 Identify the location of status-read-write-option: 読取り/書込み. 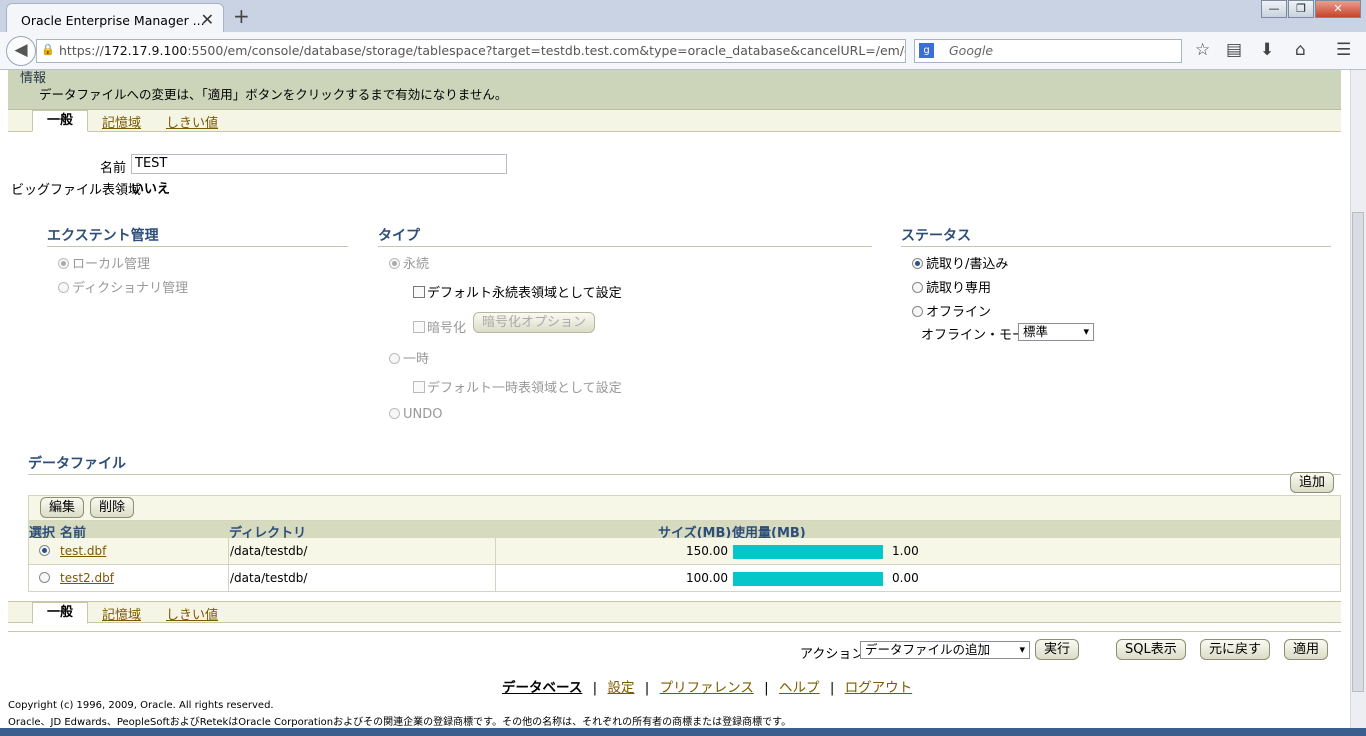
(960, 262).